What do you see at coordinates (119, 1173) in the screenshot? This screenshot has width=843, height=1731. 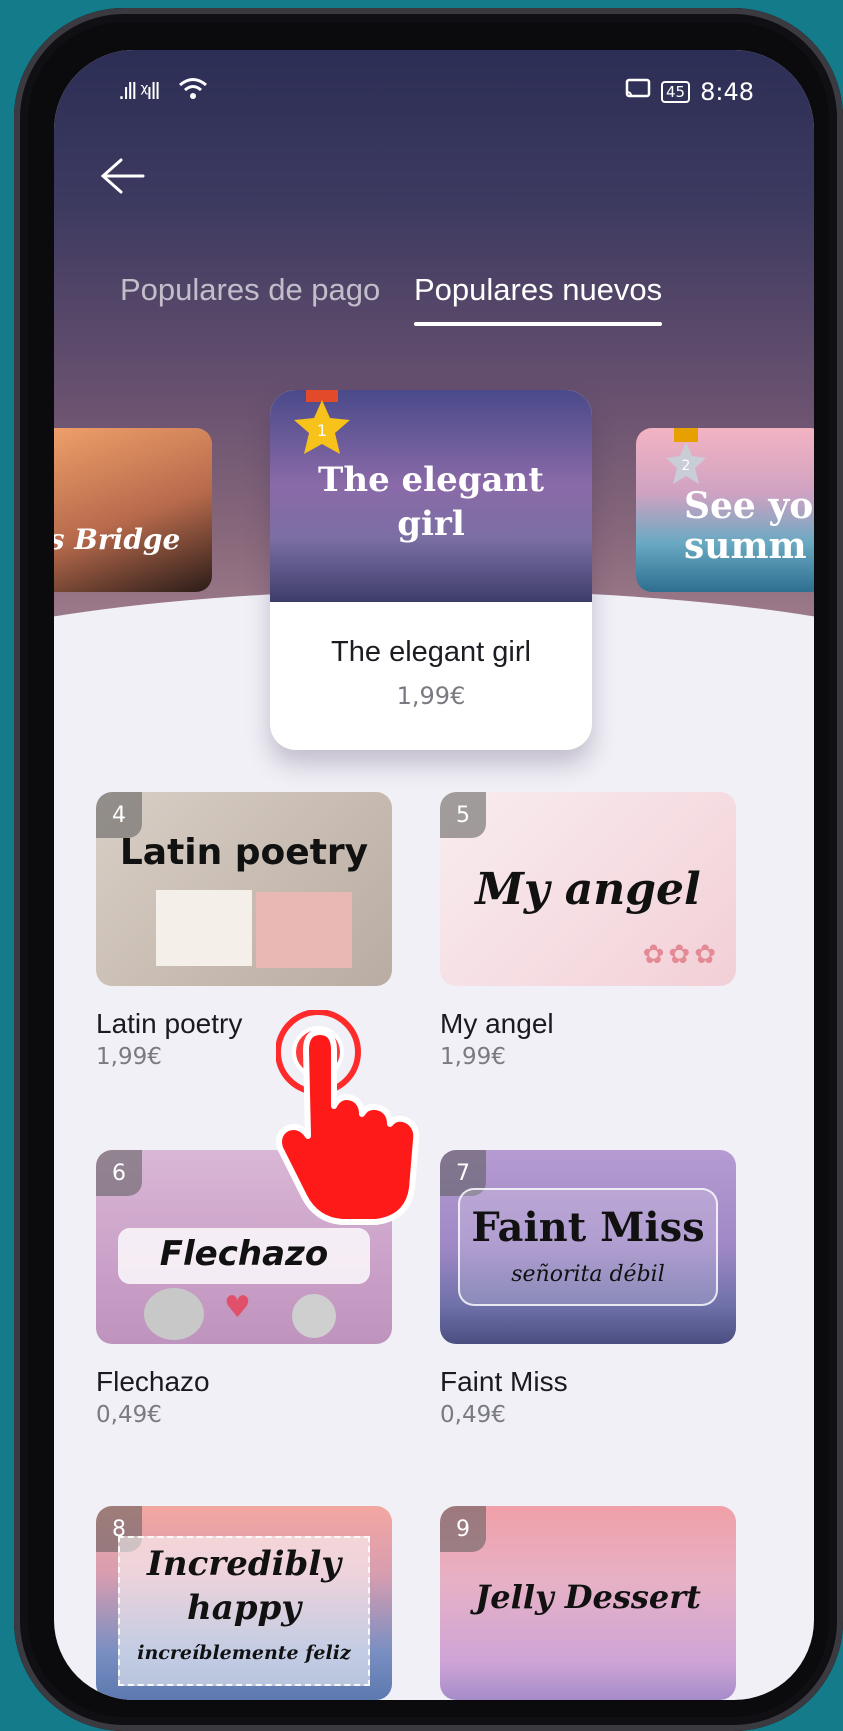 I see `rank-badge: 6` at bounding box center [119, 1173].